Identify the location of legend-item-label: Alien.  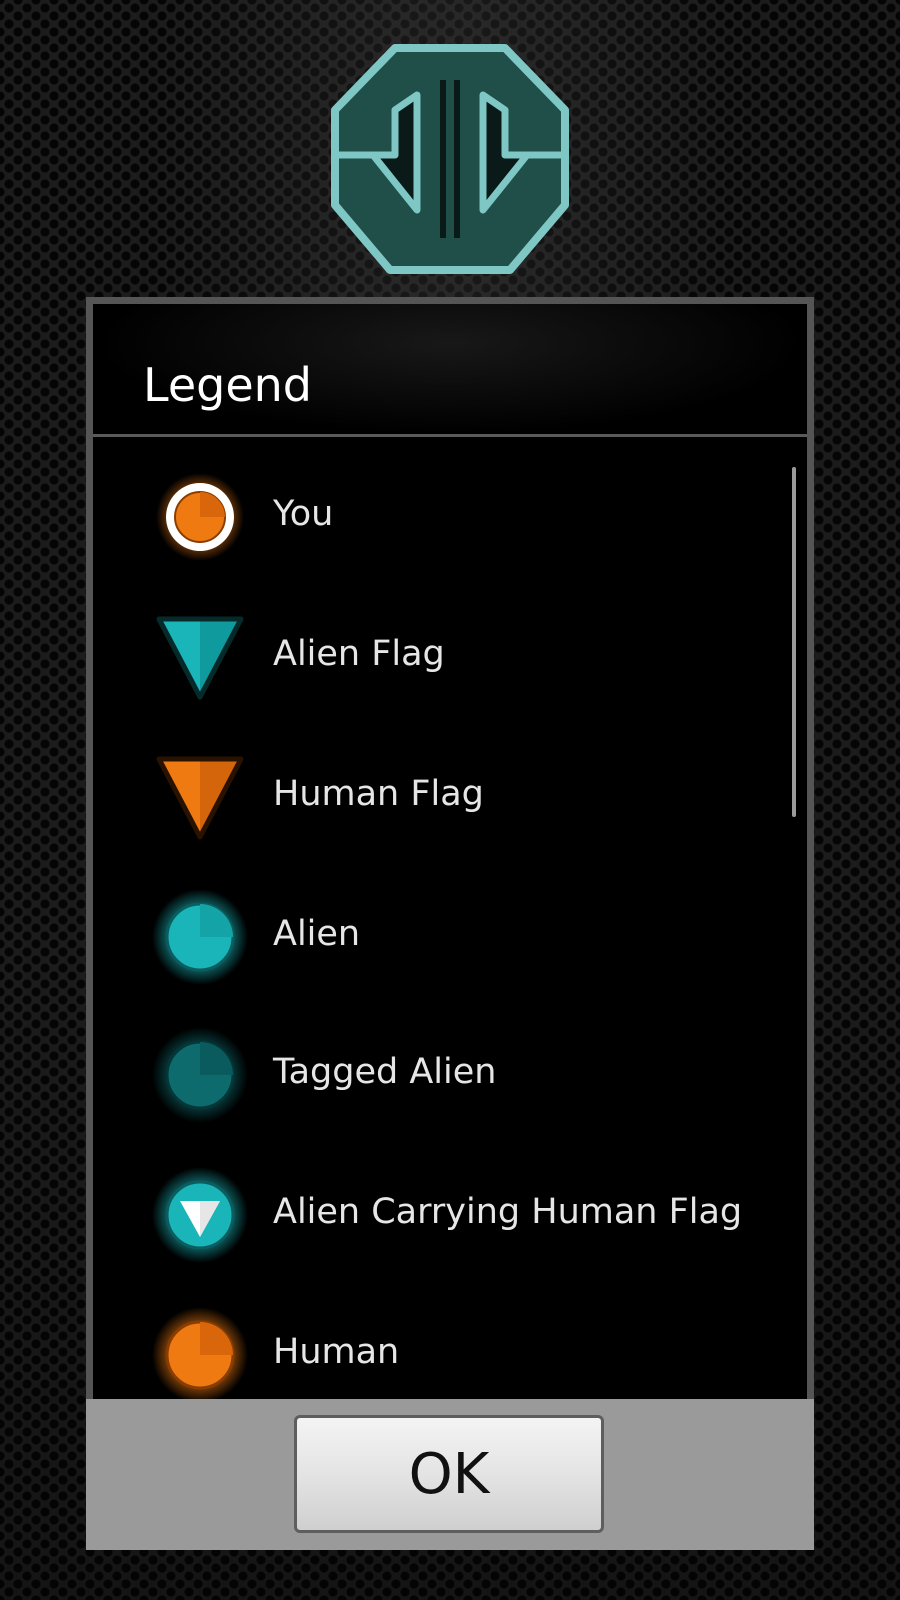
(317, 934).